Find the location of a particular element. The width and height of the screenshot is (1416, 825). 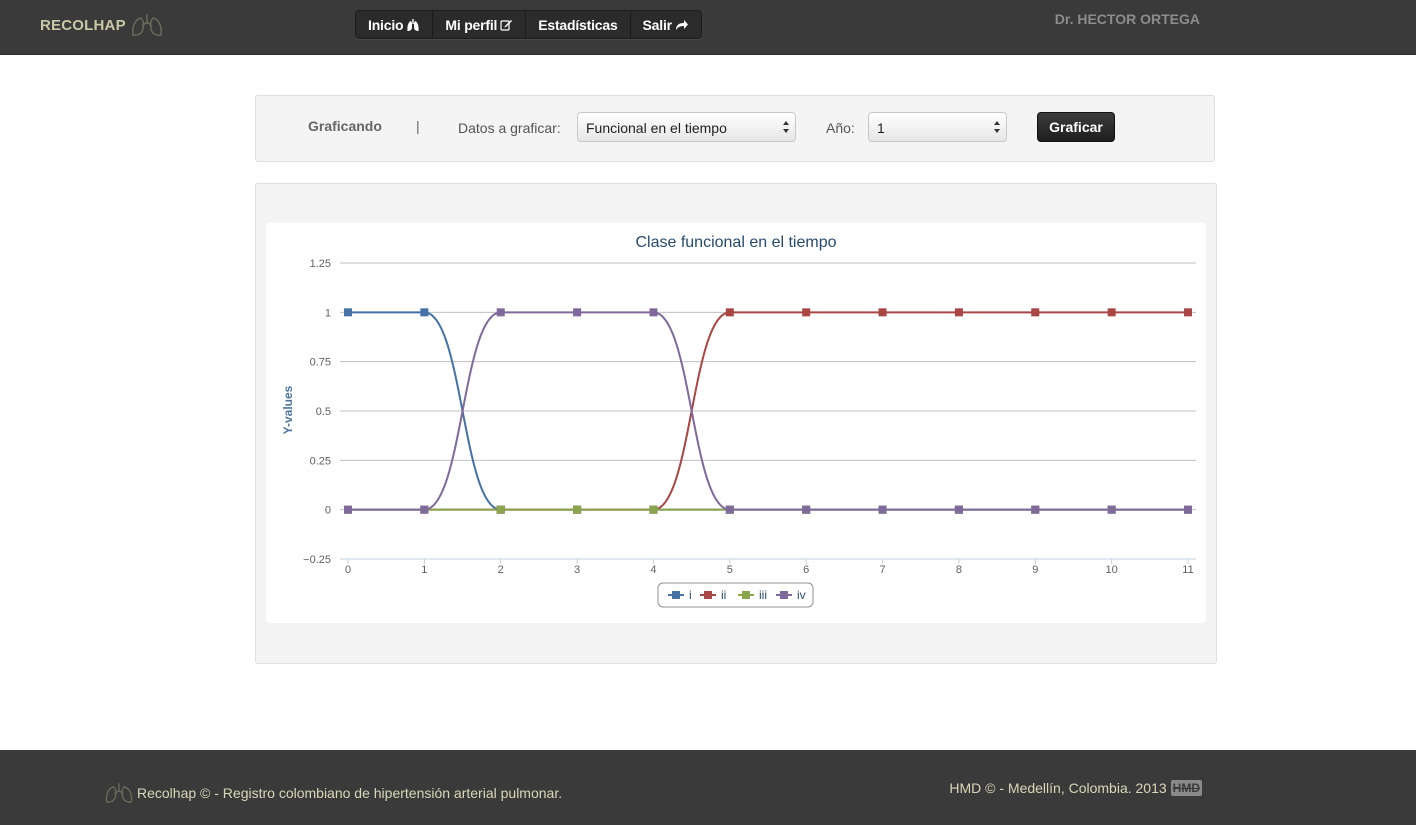

nav-mi-perfil-label: Mi perfil is located at coordinates (471, 24).